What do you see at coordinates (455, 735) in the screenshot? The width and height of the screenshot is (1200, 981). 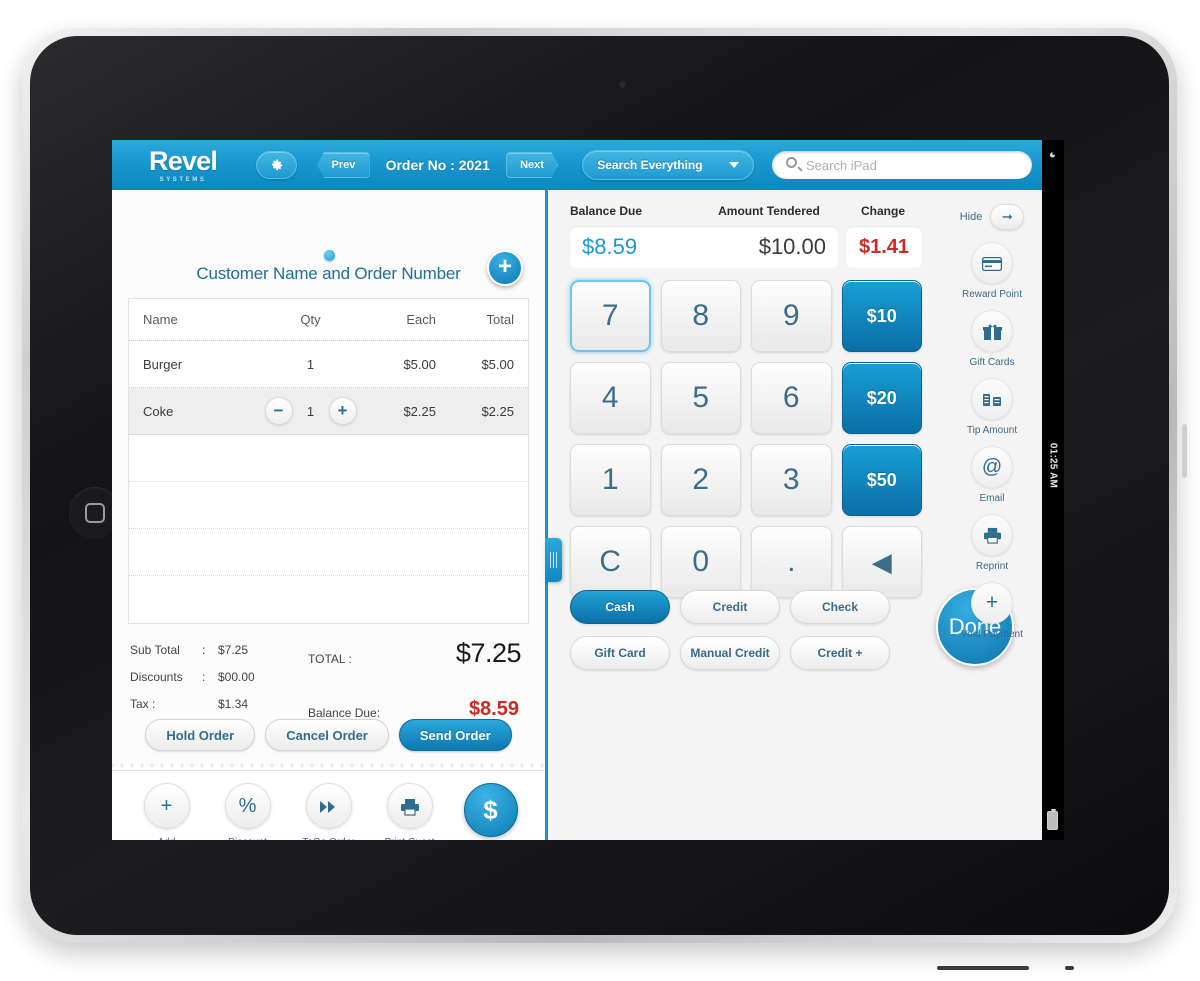 I see `send-order-button: Send Order` at bounding box center [455, 735].